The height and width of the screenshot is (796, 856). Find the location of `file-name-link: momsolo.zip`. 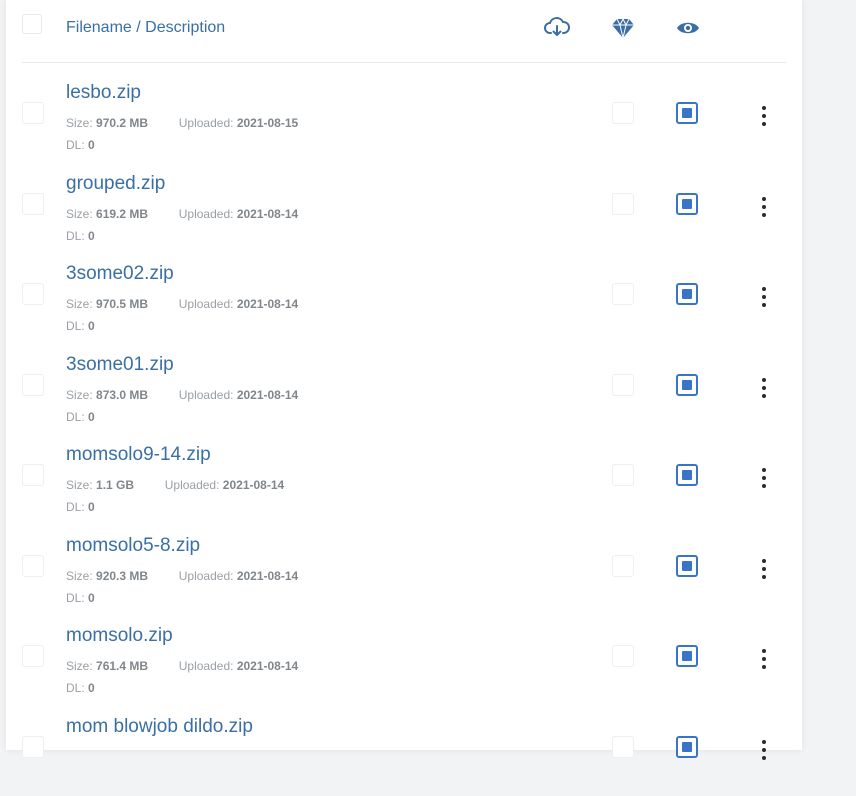

file-name-link: momsolo.zip is located at coordinates (119, 636).